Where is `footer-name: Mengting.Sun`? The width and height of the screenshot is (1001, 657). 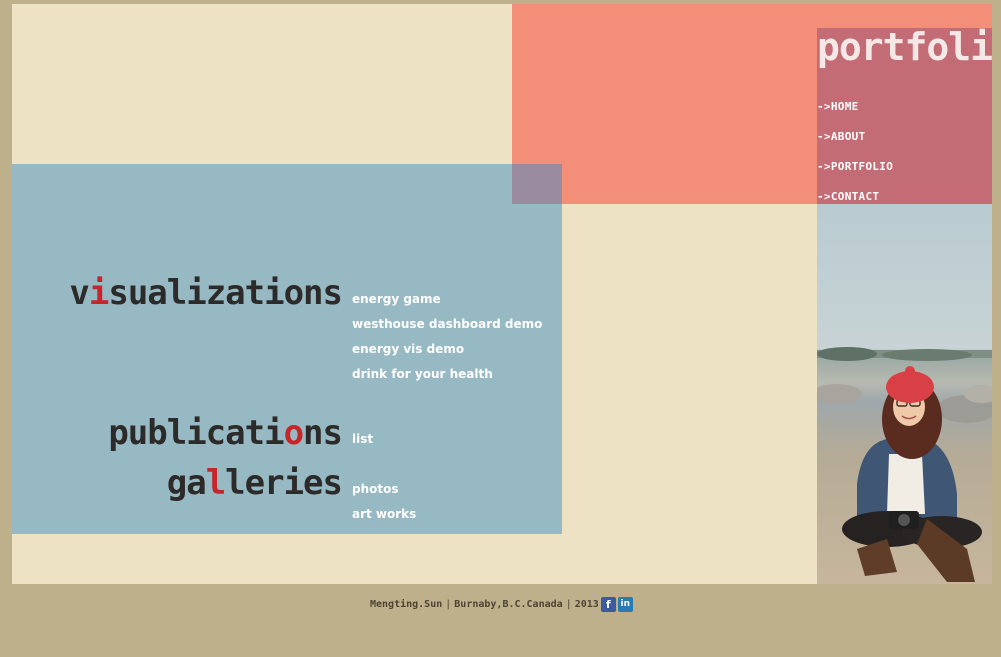 footer-name: Mengting.Sun is located at coordinates (406, 604).